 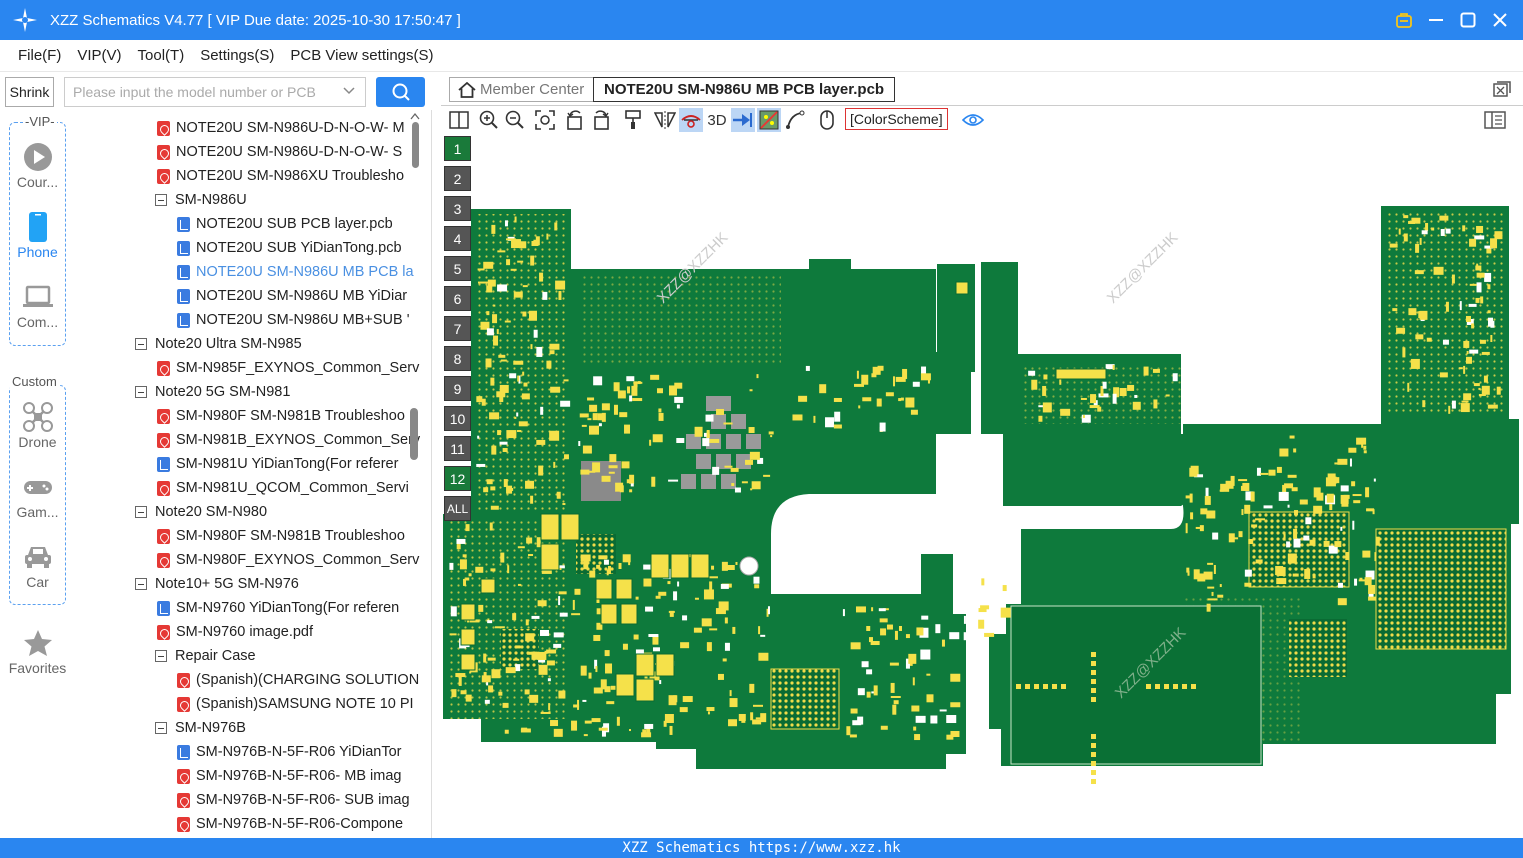 I want to click on mirror-icon, so click(x=665, y=120).